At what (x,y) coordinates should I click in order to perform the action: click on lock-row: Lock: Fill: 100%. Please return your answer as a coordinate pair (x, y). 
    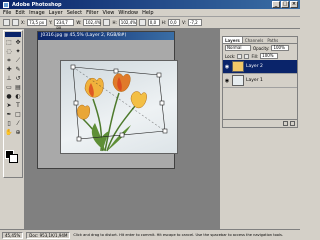
    Looking at the image, I should click on (260, 56).